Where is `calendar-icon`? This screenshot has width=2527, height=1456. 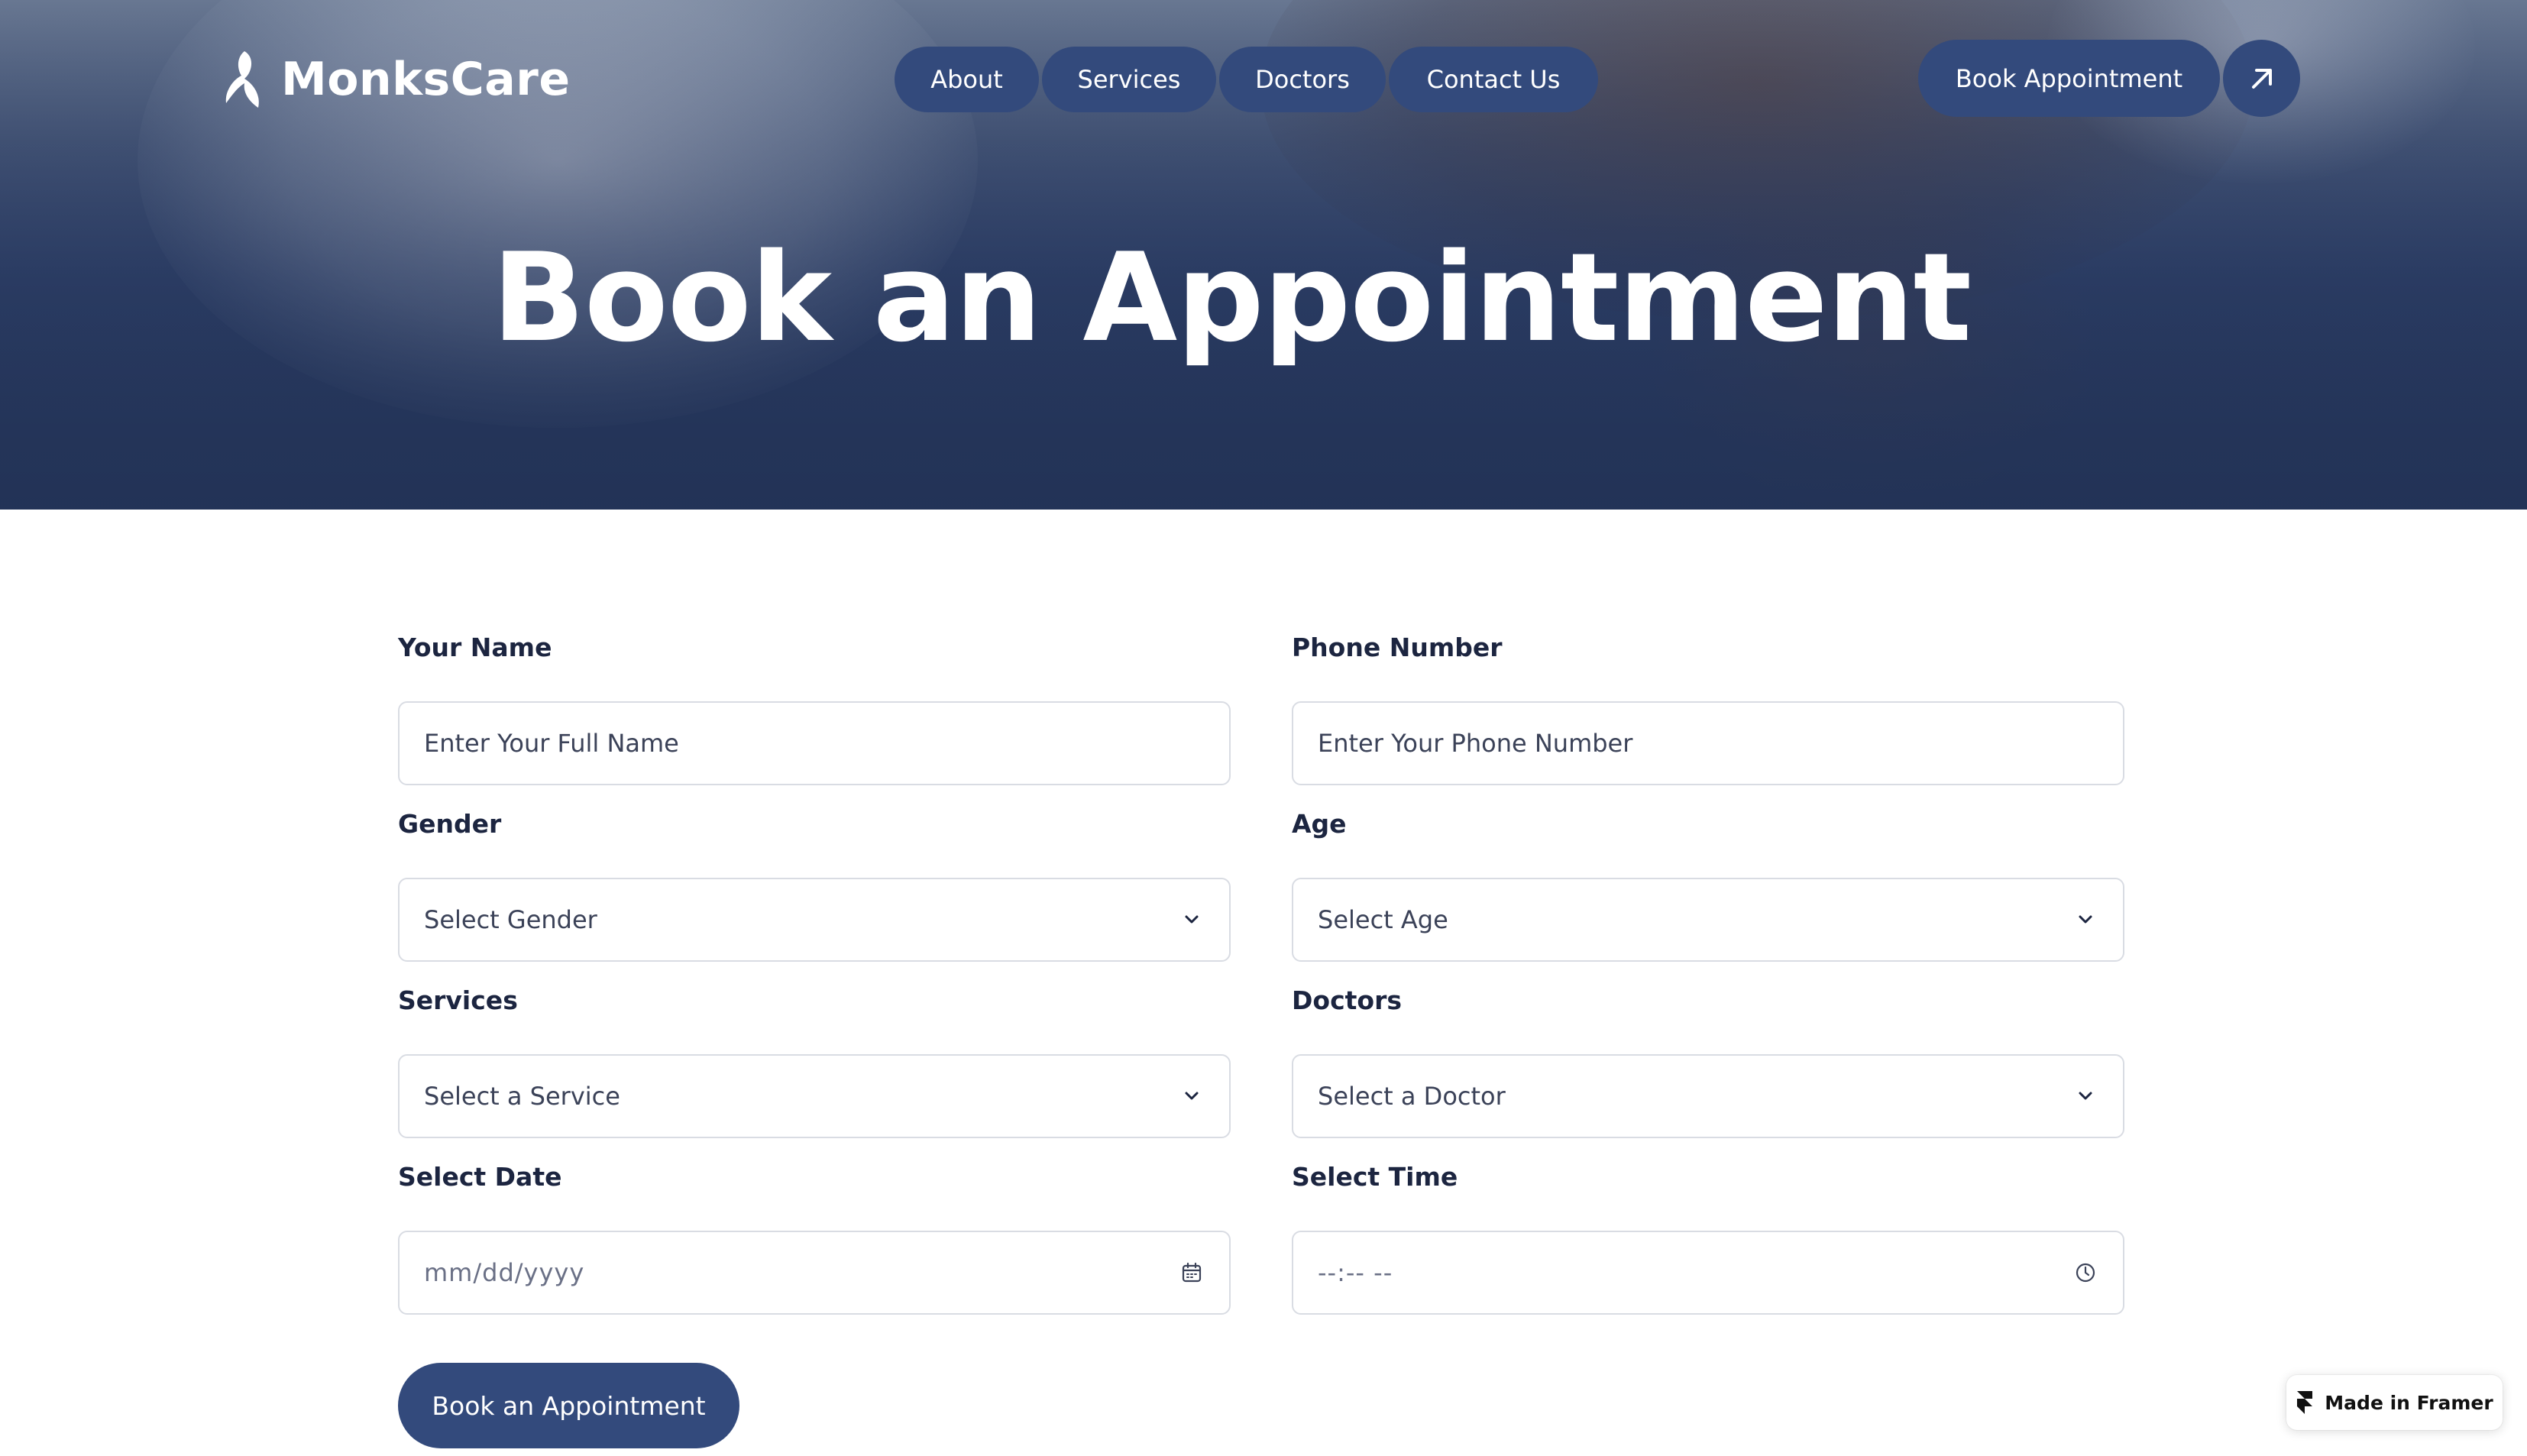 calendar-icon is located at coordinates (1191, 1272).